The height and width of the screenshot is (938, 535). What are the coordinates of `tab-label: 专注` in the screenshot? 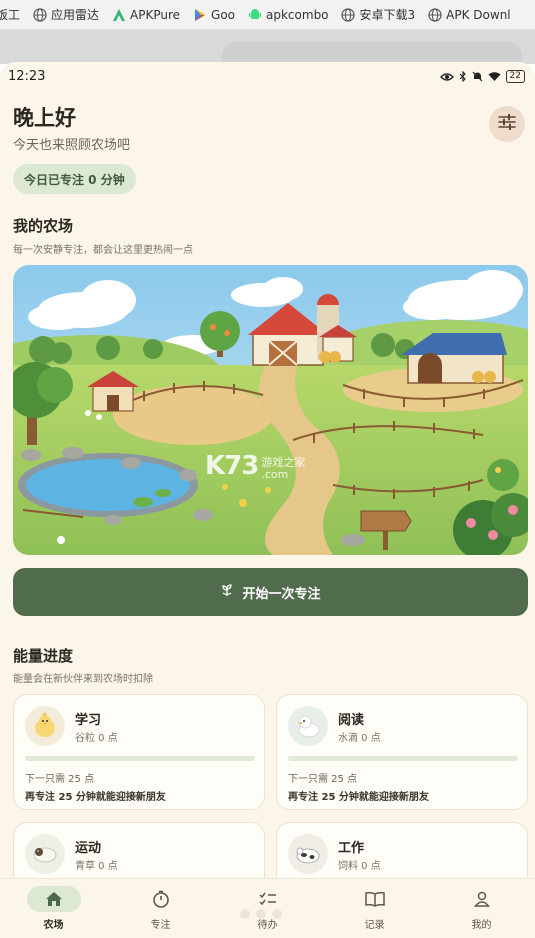 It's located at (160, 925).